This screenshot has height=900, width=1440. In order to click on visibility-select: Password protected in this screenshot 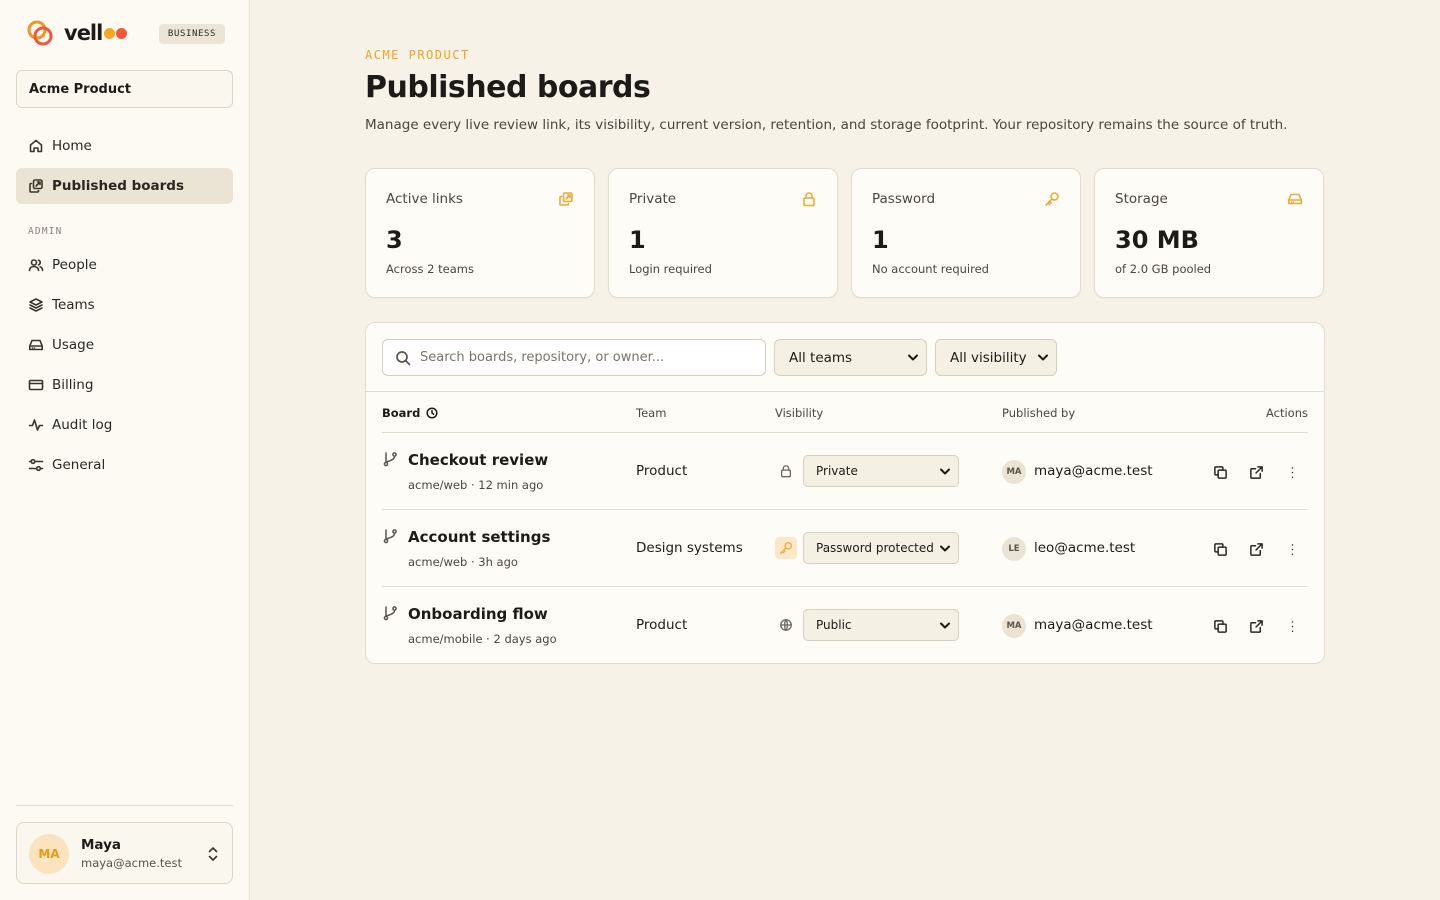, I will do `click(881, 548)`.